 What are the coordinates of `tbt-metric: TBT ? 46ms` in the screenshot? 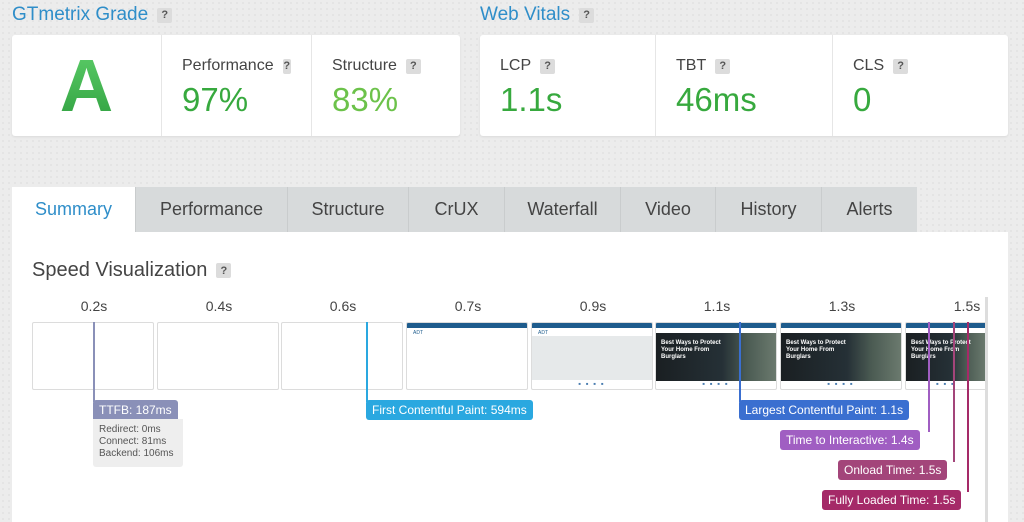 It's located at (744, 85).